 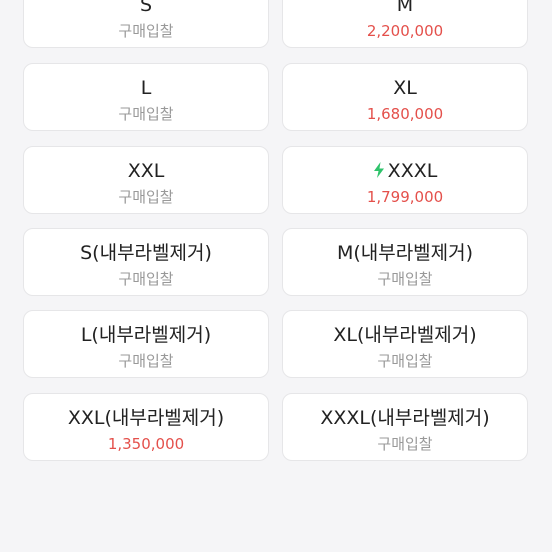 I want to click on size-label: L, so click(x=146, y=88).